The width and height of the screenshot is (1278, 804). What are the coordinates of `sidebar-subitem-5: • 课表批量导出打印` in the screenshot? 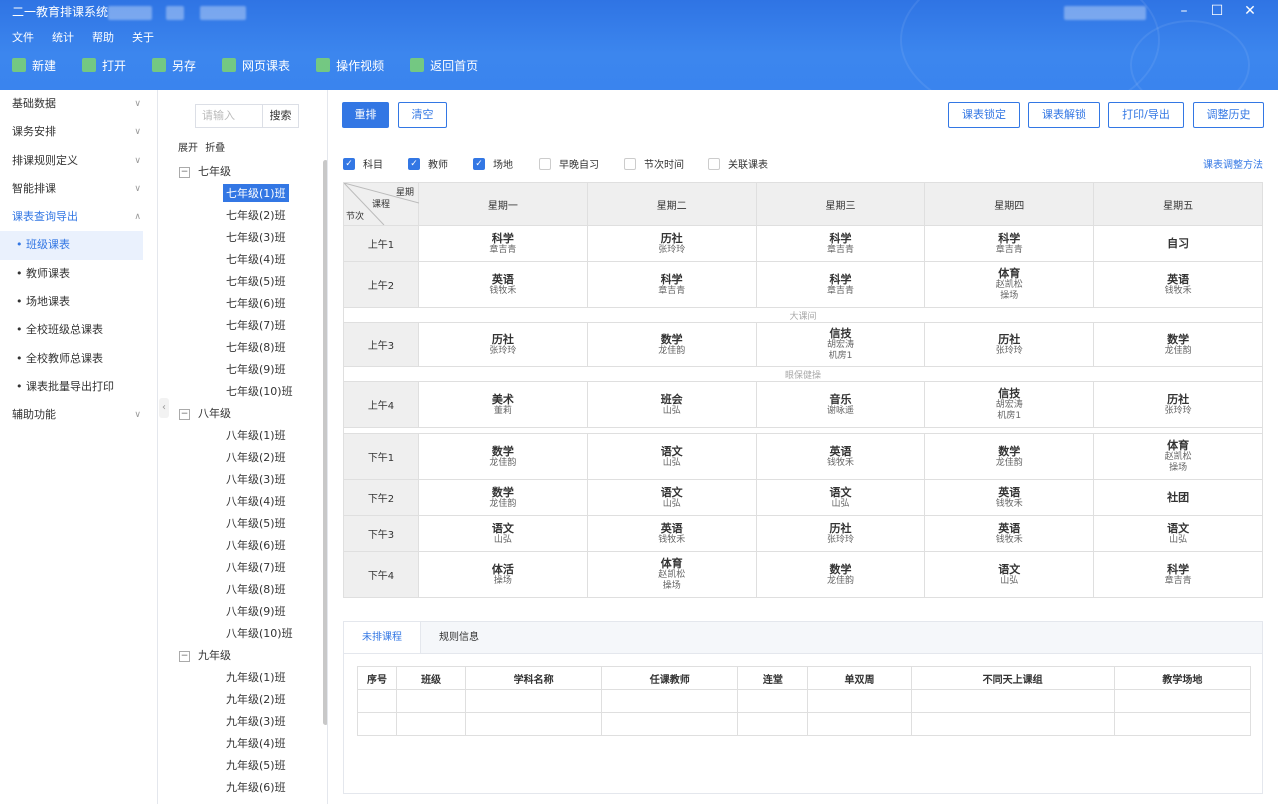 It's located at (71, 387).